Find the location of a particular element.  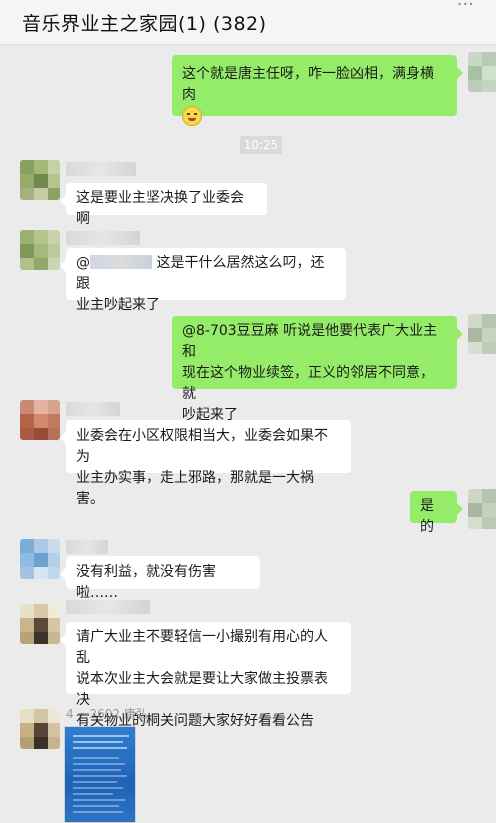

message-text: 这是要业主坚决换了业委会啊 is located at coordinates (160, 208).